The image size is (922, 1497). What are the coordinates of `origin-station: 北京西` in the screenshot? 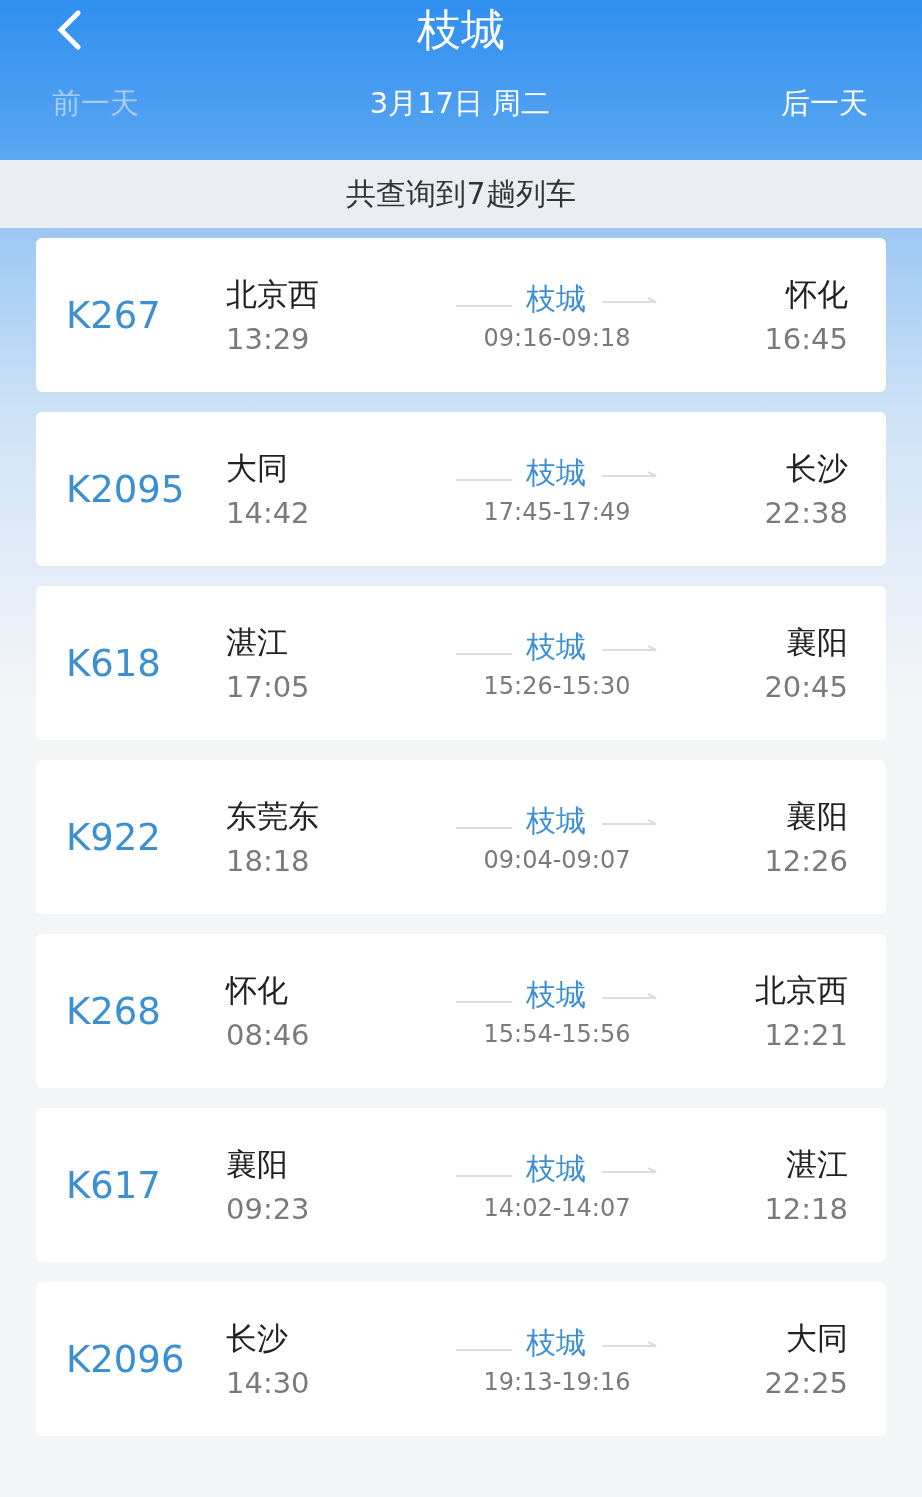 It's located at (273, 294).